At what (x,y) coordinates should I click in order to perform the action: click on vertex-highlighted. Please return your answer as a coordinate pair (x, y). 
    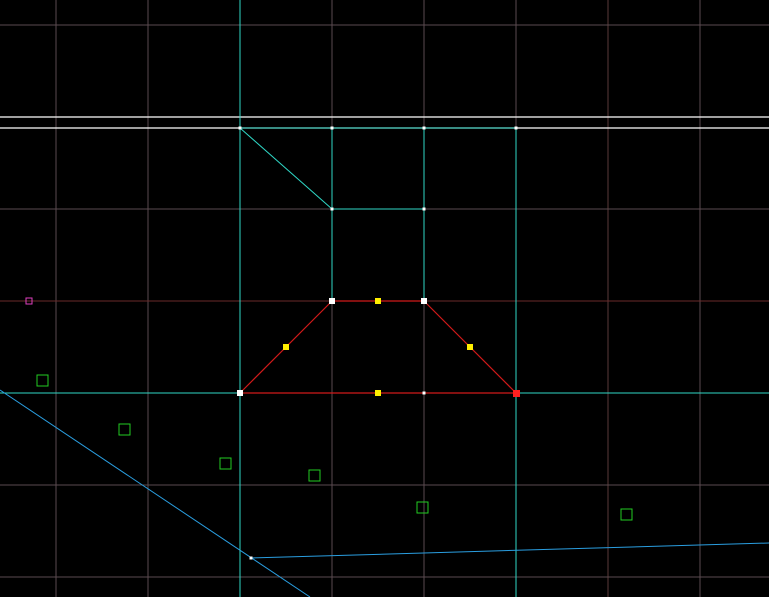
    Looking at the image, I should click on (516, 393).